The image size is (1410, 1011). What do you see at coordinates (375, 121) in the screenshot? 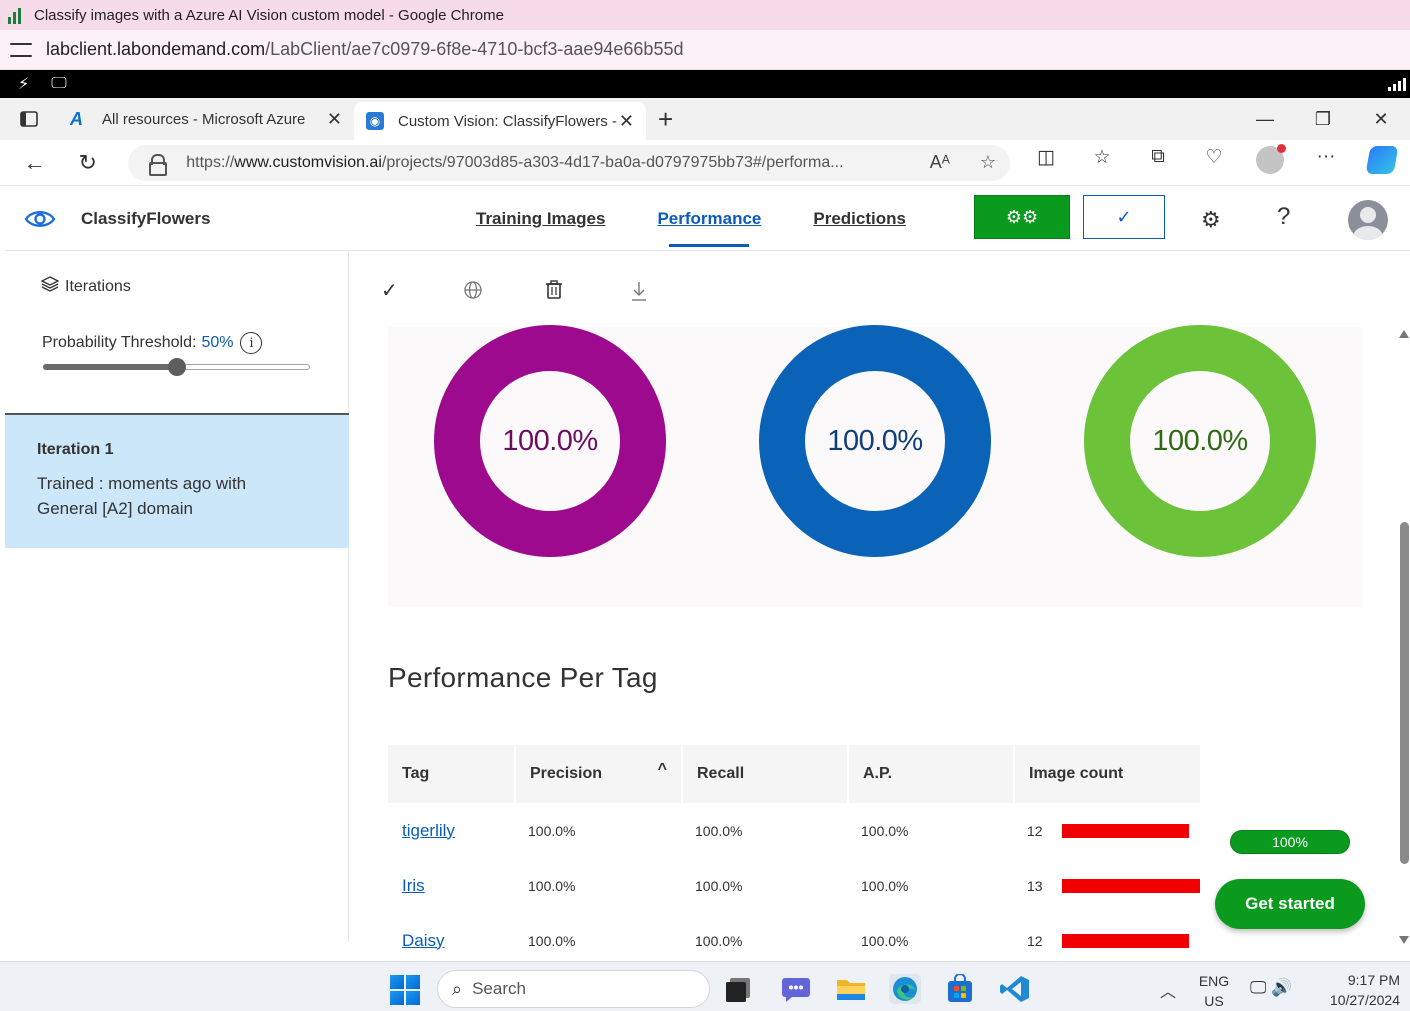
I see `custom-vision-icon: ◉` at bounding box center [375, 121].